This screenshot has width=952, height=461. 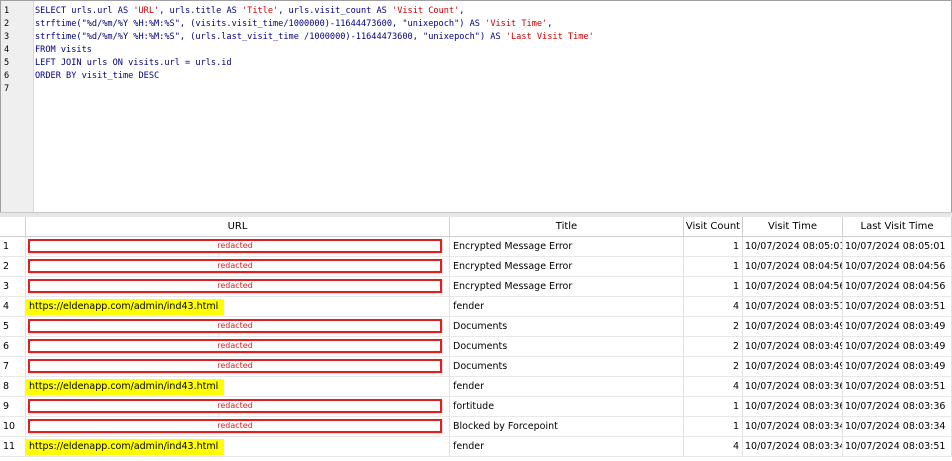 I want to click on sql-token: ORDER BY visit_time DESC, so click(x=97, y=76).